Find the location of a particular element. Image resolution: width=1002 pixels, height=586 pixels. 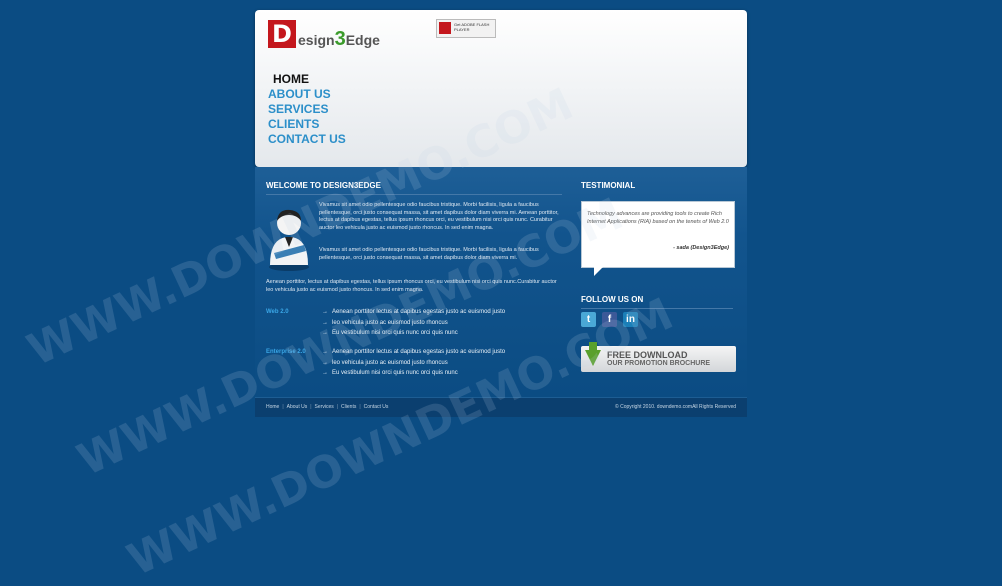

logo-word-b: Edge is located at coordinates (362, 40).